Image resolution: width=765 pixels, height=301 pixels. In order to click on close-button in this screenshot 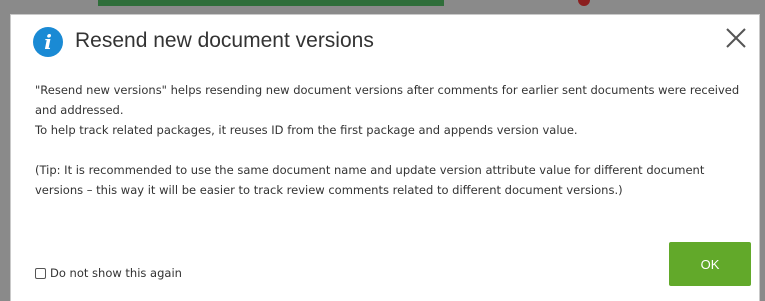, I will do `click(736, 38)`.